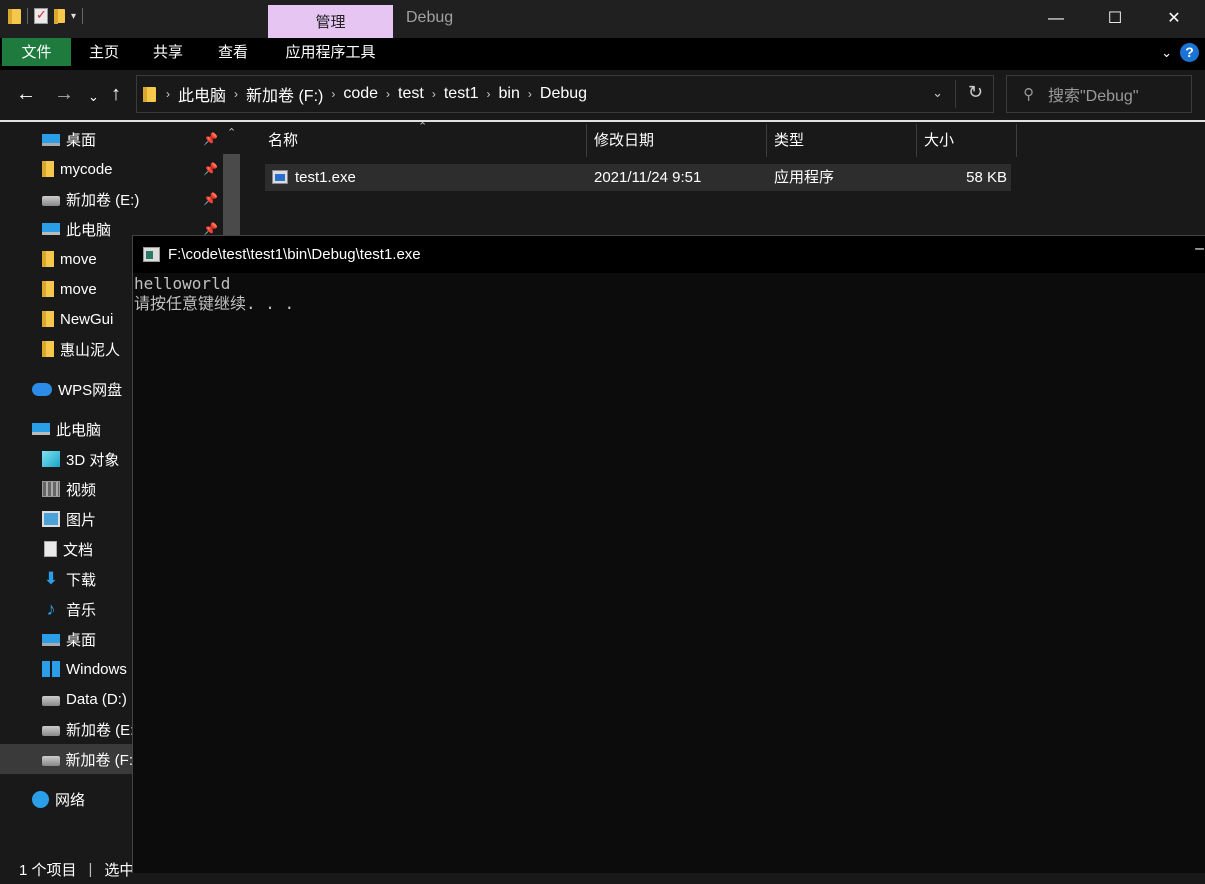  Describe the element at coordinates (50, 549) in the screenshot. I see `documents-icon` at that location.